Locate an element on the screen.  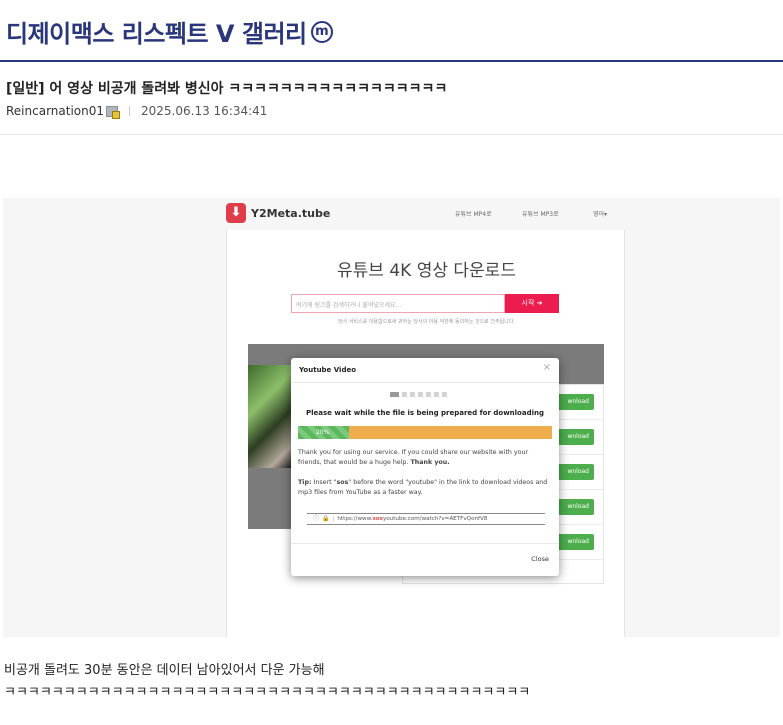
post-meta: Reincarnation01 2025.06.13 16:34:41 is located at coordinates (137, 111).